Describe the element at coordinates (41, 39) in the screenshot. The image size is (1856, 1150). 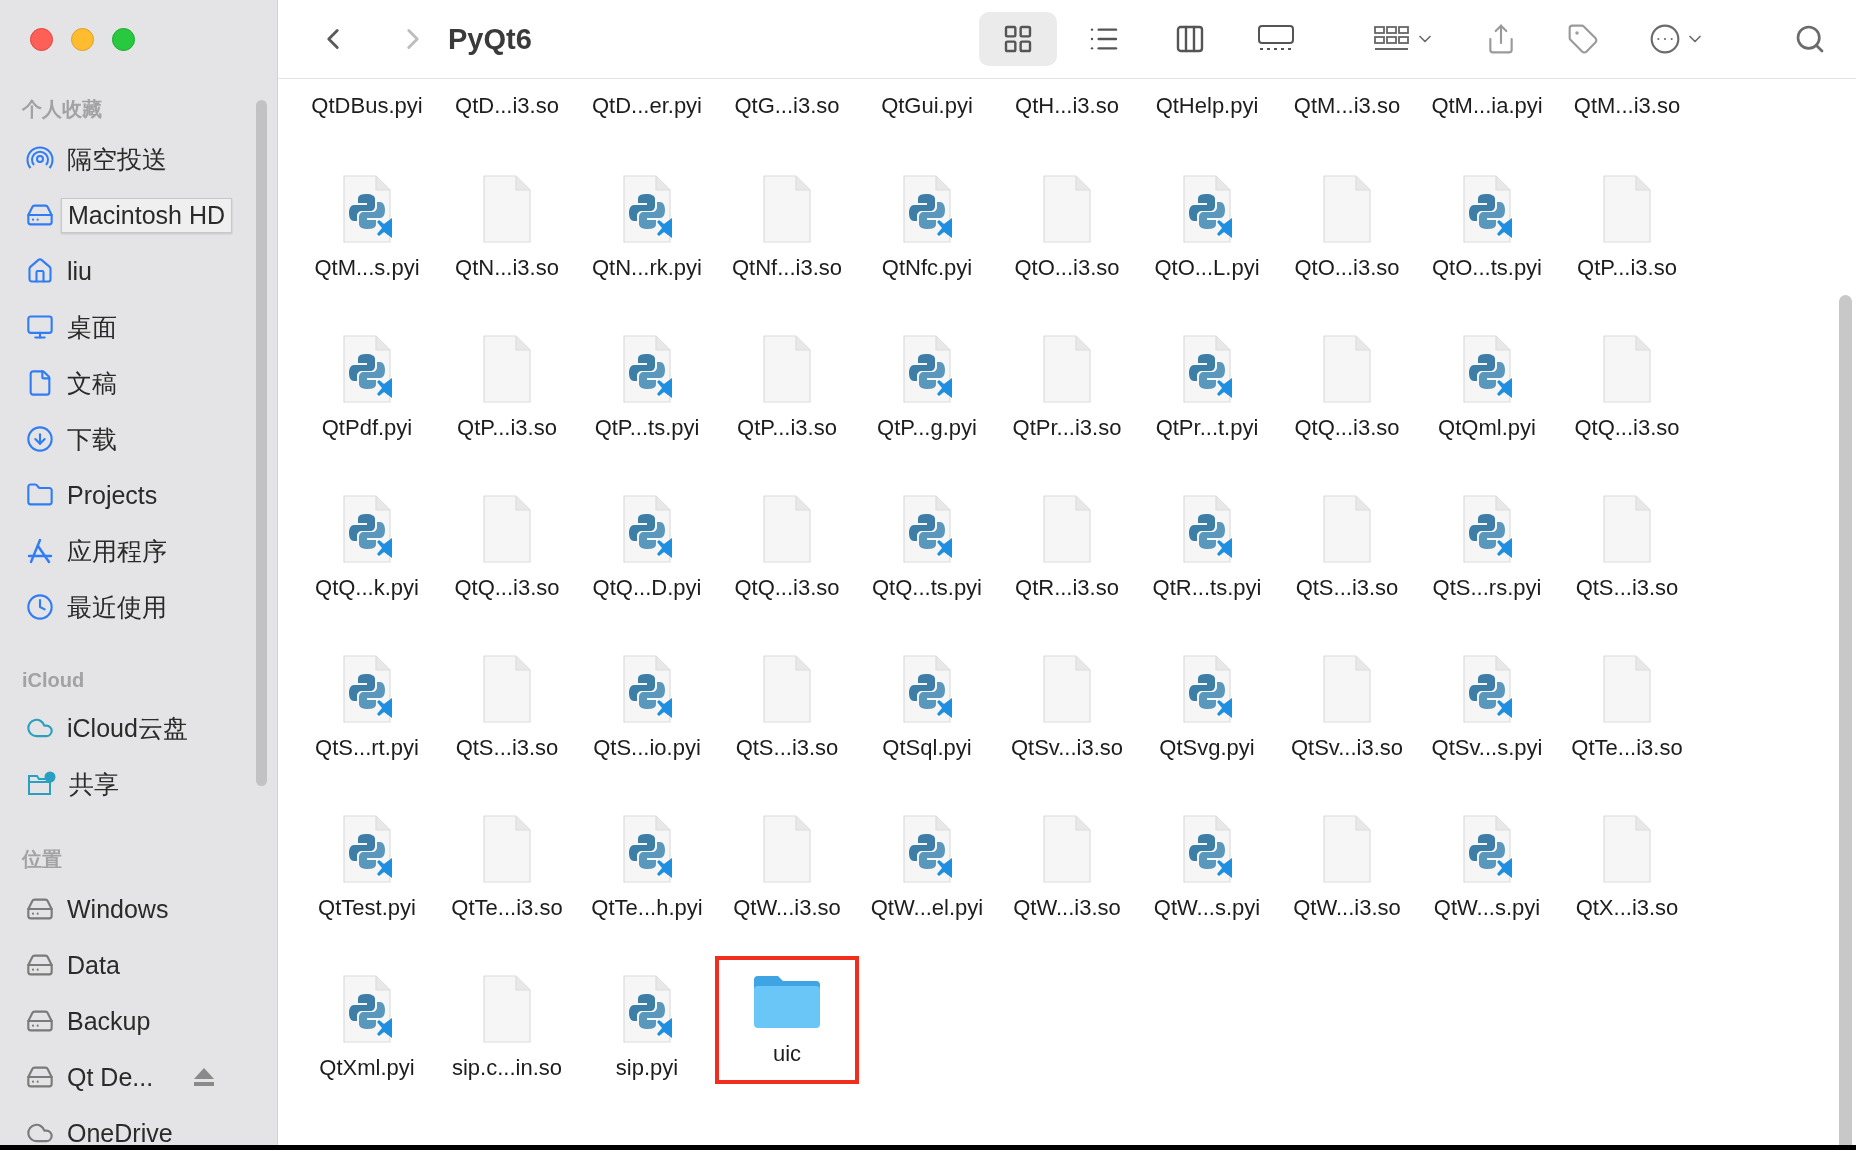
I see `close-button` at that location.